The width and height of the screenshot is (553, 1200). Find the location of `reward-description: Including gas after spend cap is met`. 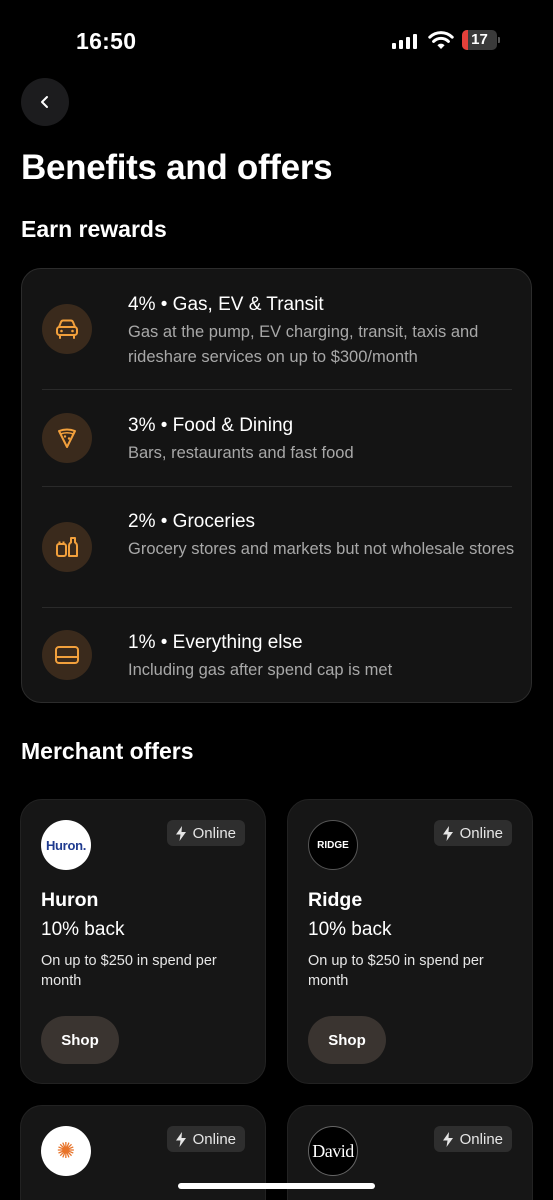

reward-description: Including gas after spend cap is met is located at coordinates (260, 670).